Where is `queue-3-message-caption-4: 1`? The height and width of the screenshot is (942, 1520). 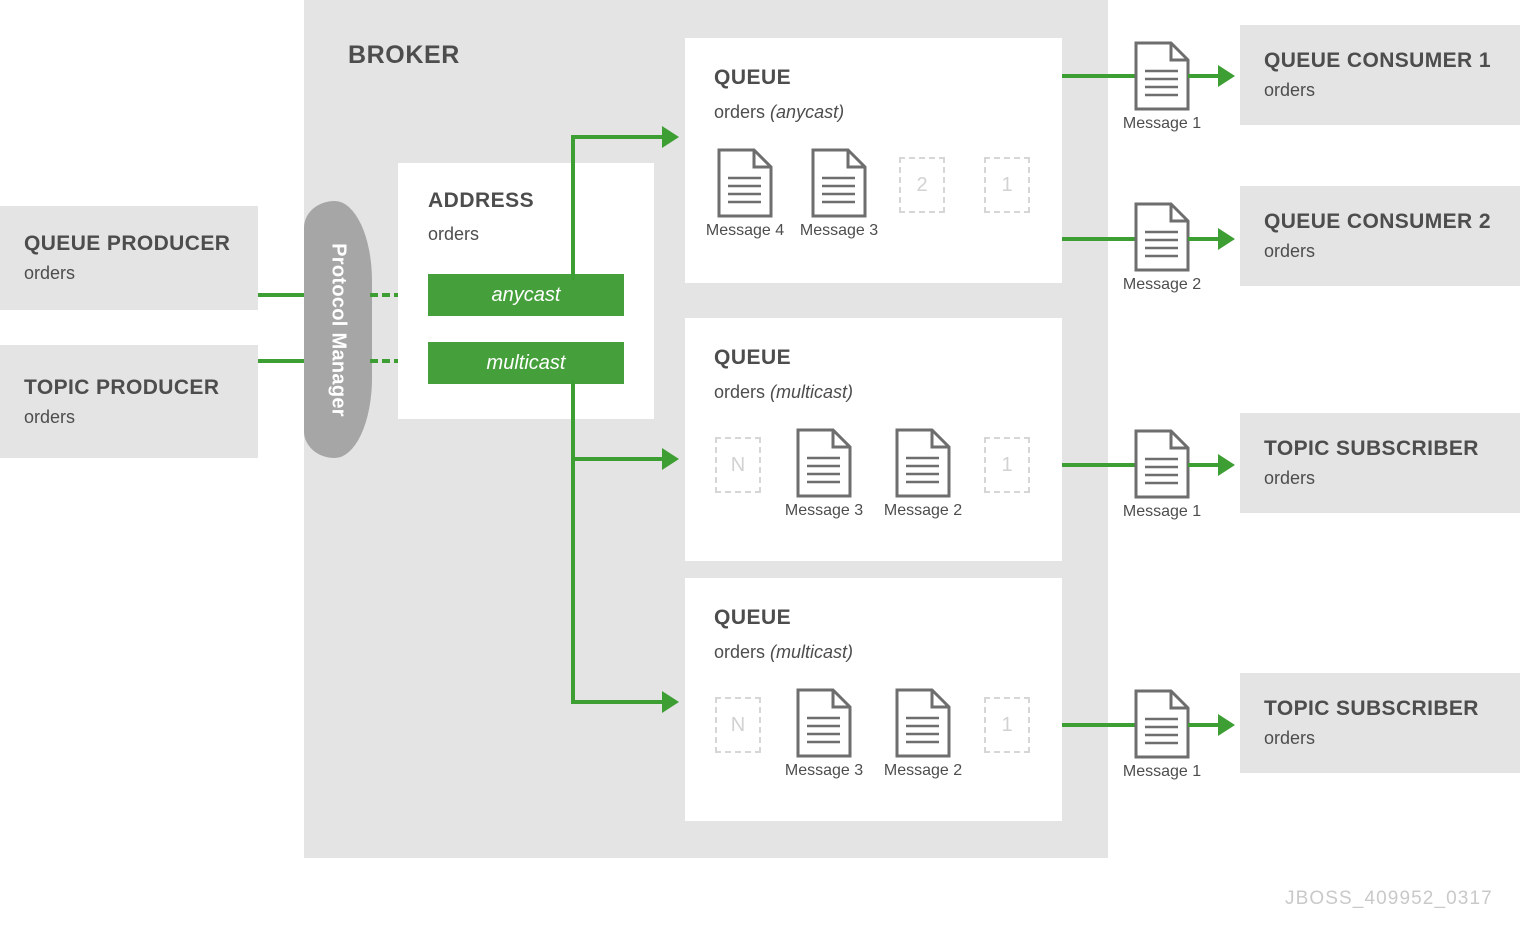 queue-3-message-caption-4: 1 is located at coordinates (1007, 724).